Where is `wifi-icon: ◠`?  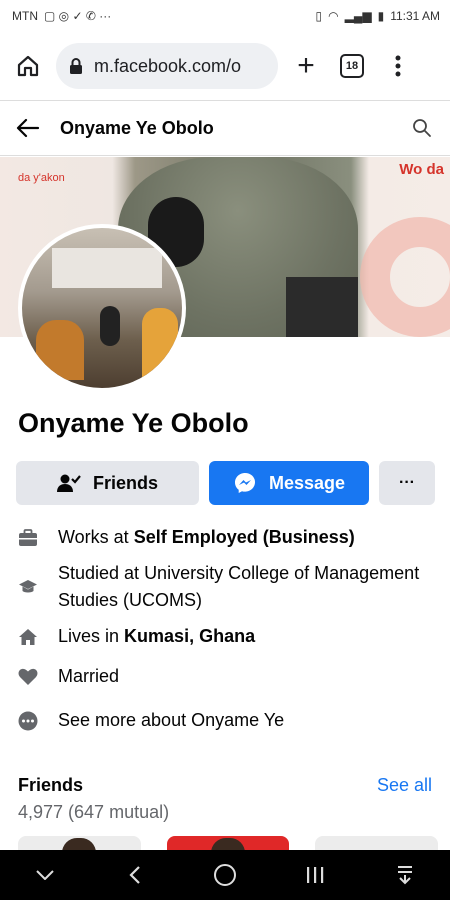
wifi-icon: ◠ is located at coordinates (333, 16).